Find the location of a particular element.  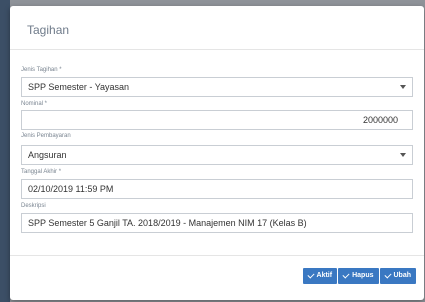

footer-actions: Aktif Hapus Ubah is located at coordinates (359, 276).